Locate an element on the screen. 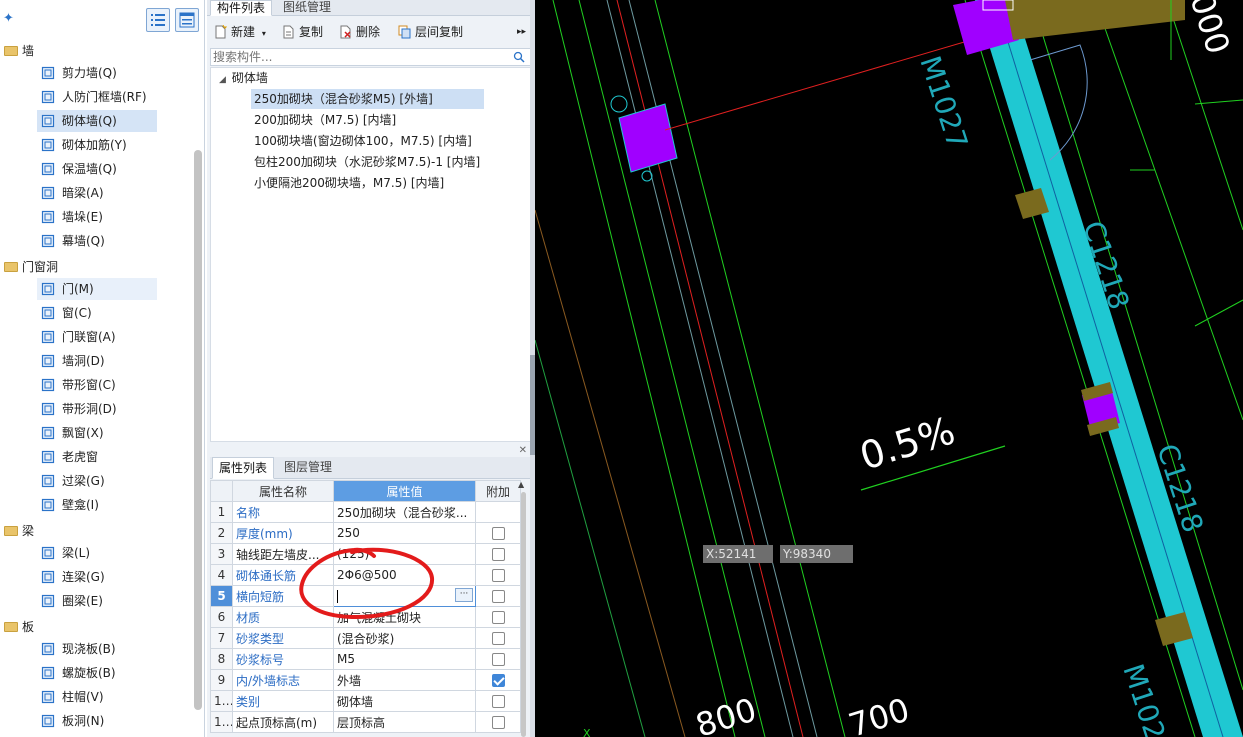 The height and width of the screenshot is (737, 1243). close-icon: ✕ is located at coordinates (523, 450).